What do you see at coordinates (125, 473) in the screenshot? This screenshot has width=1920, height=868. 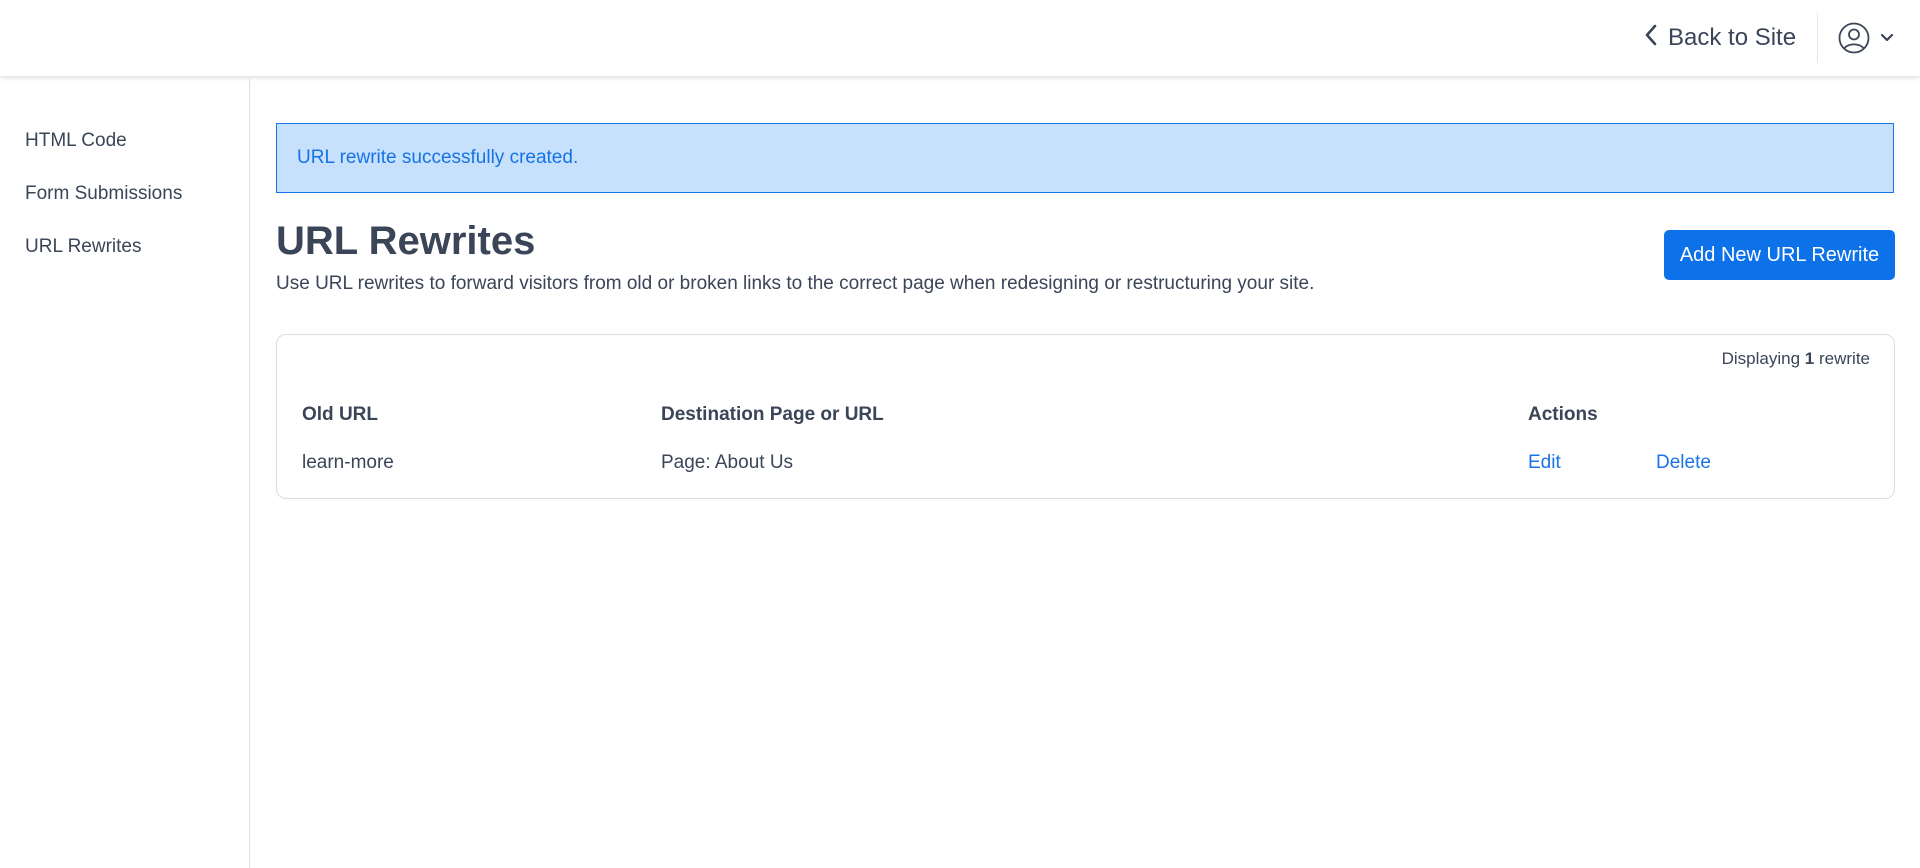 I see `sidebar: HTML Code Form Submissions URL Rewrites` at bounding box center [125, 473].